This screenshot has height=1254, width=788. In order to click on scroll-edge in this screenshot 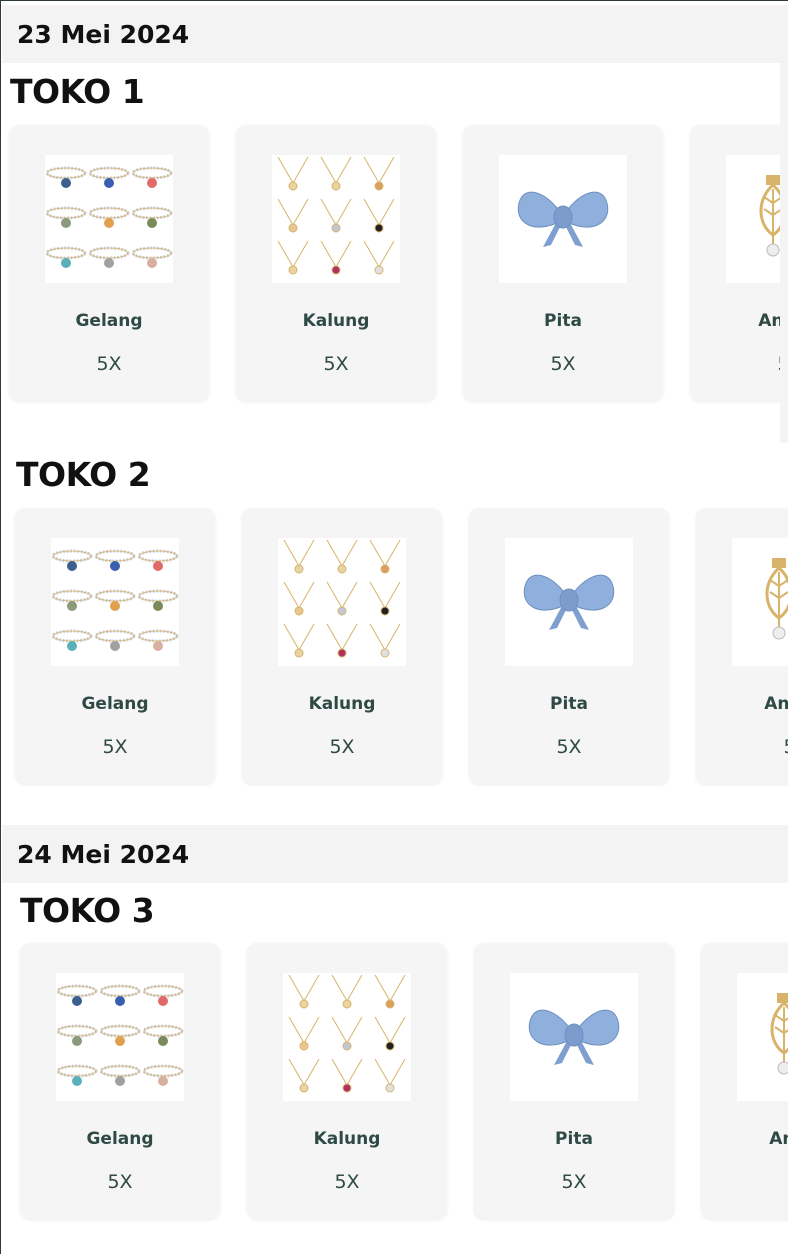, I will do `click(784, 253)`.